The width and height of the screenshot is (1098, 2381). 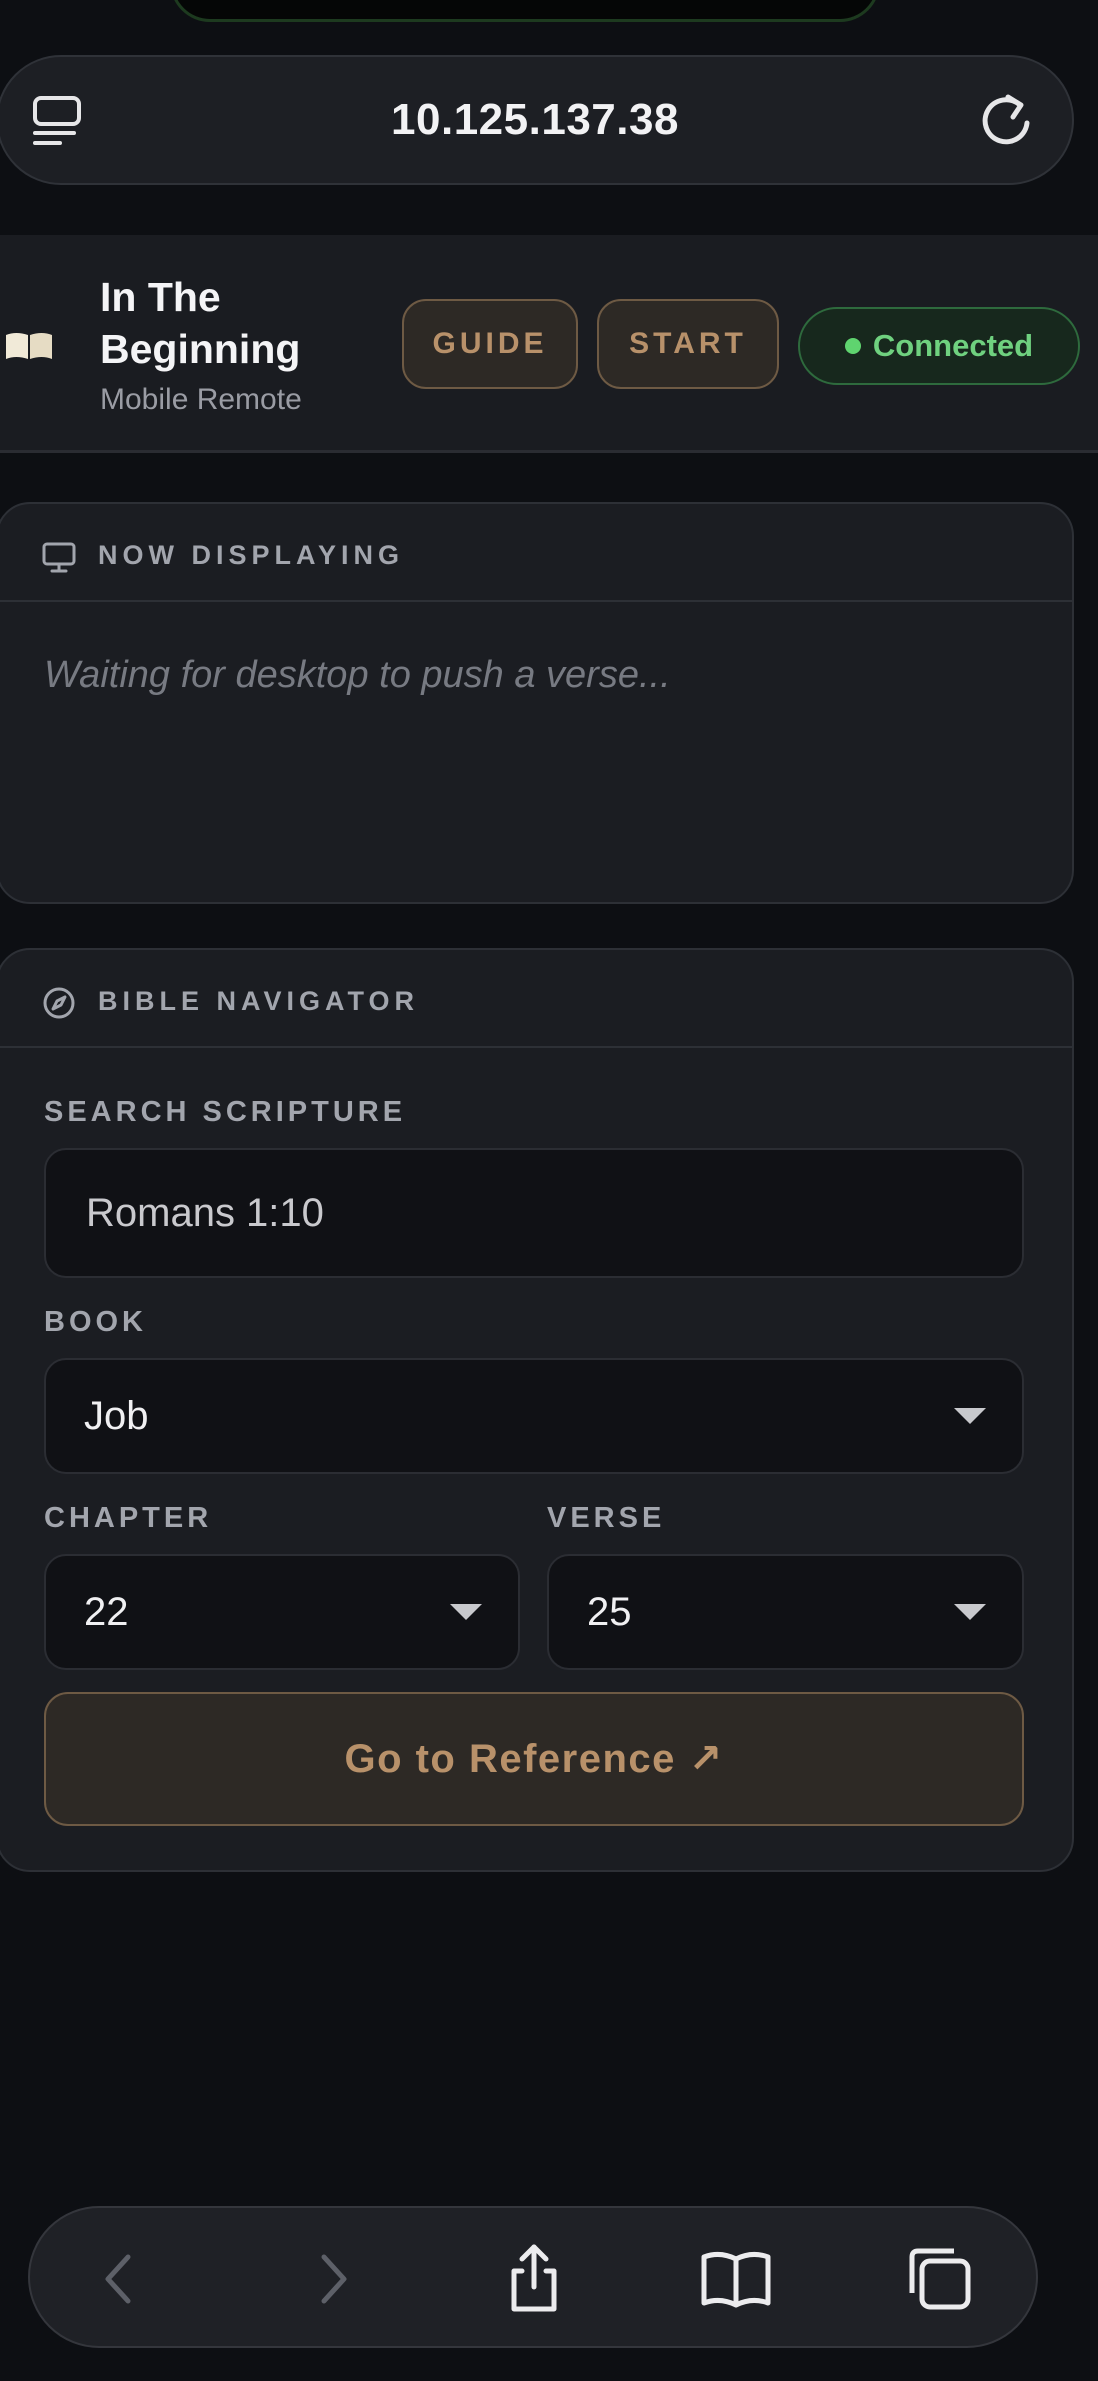 I want to click on browser-toolbar, so click(x=533, y=2277).